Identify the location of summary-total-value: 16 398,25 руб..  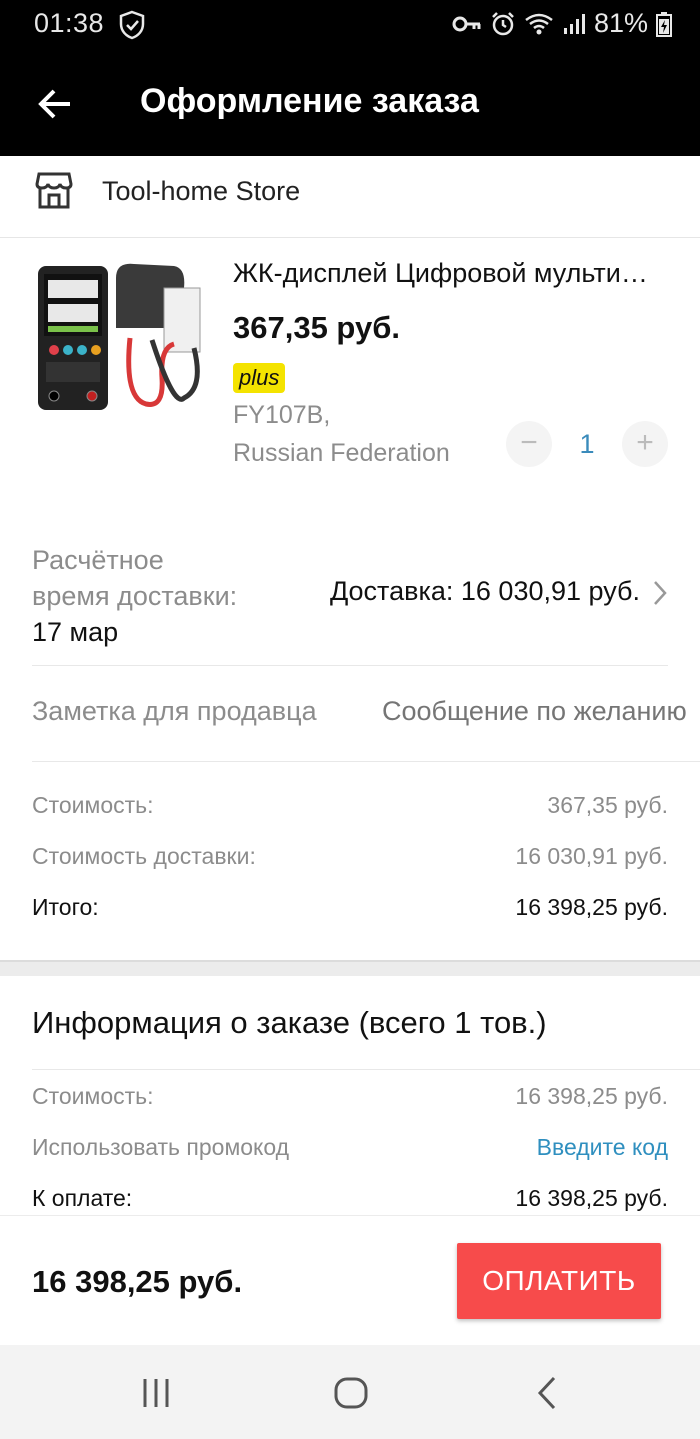
(591, 907).